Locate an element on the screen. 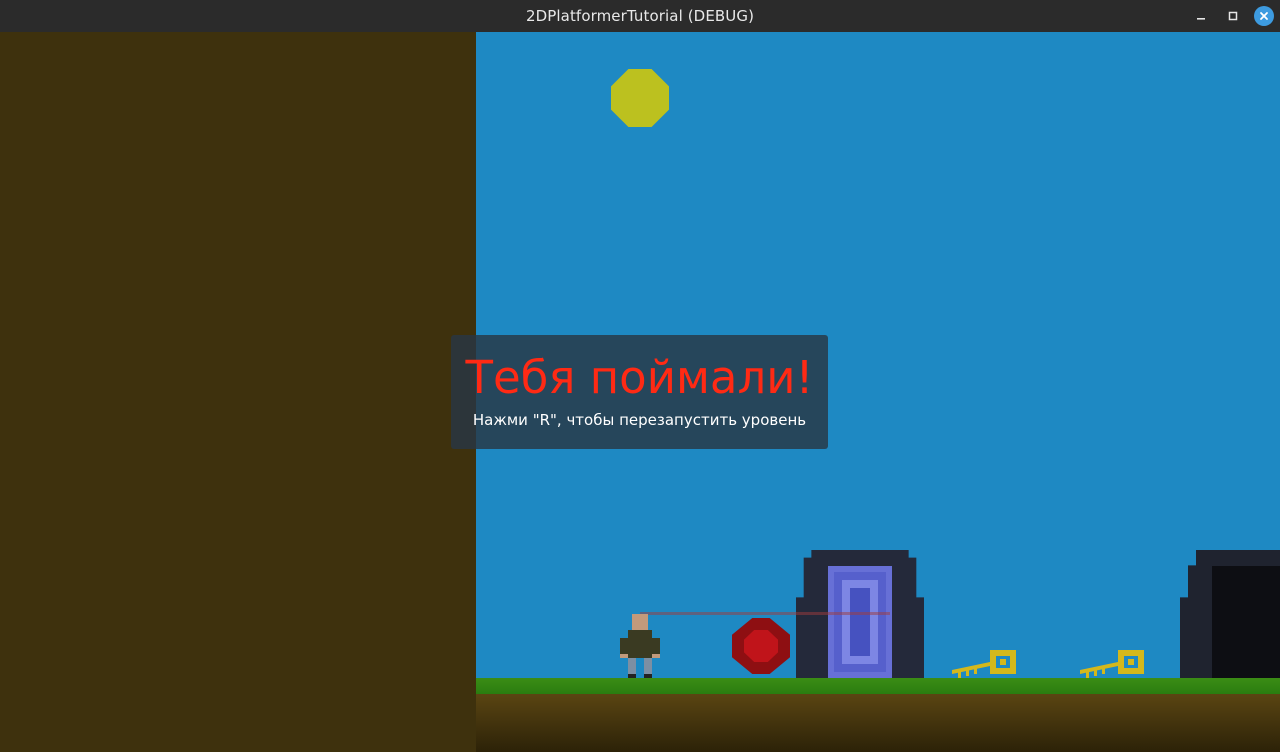 The image size is (1280, 752). player-arm-right is located at coordinates (656, 646).